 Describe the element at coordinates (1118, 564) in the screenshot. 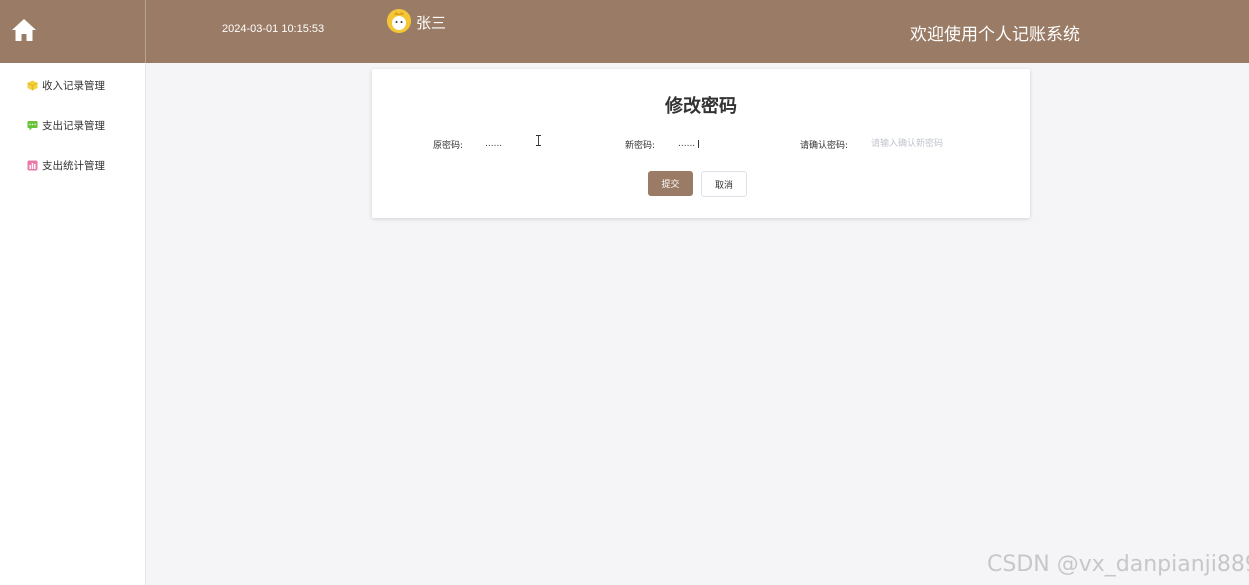

I see `watermark: CSDN @vx_danpianji889` at that location.